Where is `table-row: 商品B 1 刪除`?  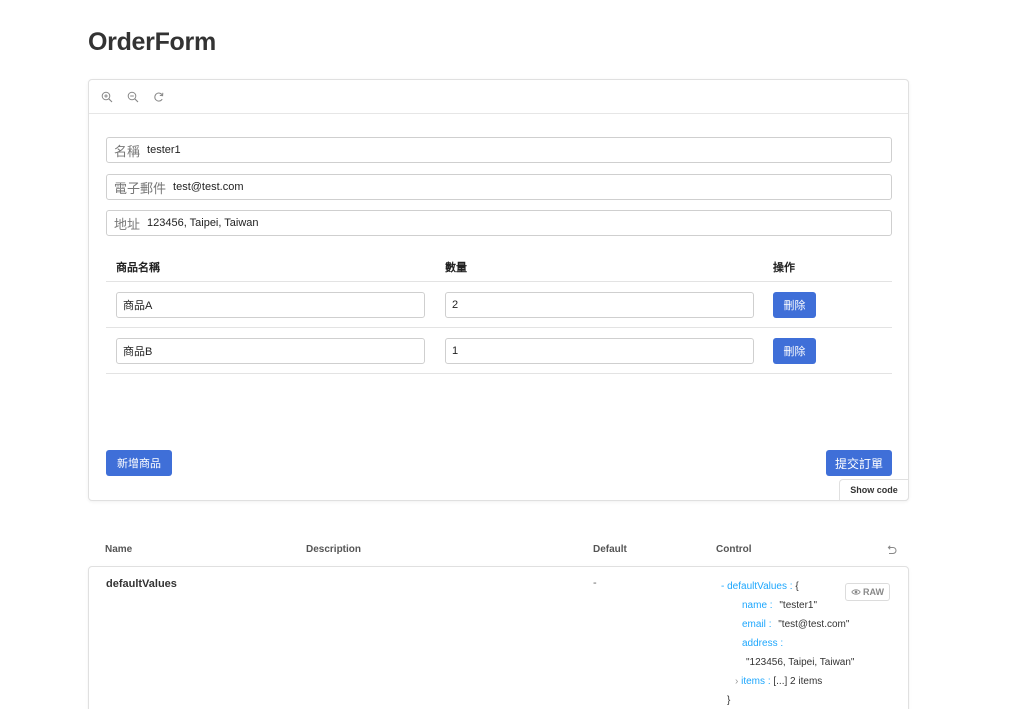 table-row: 商品B 1 刪除 is located at coordinates (499, 351).